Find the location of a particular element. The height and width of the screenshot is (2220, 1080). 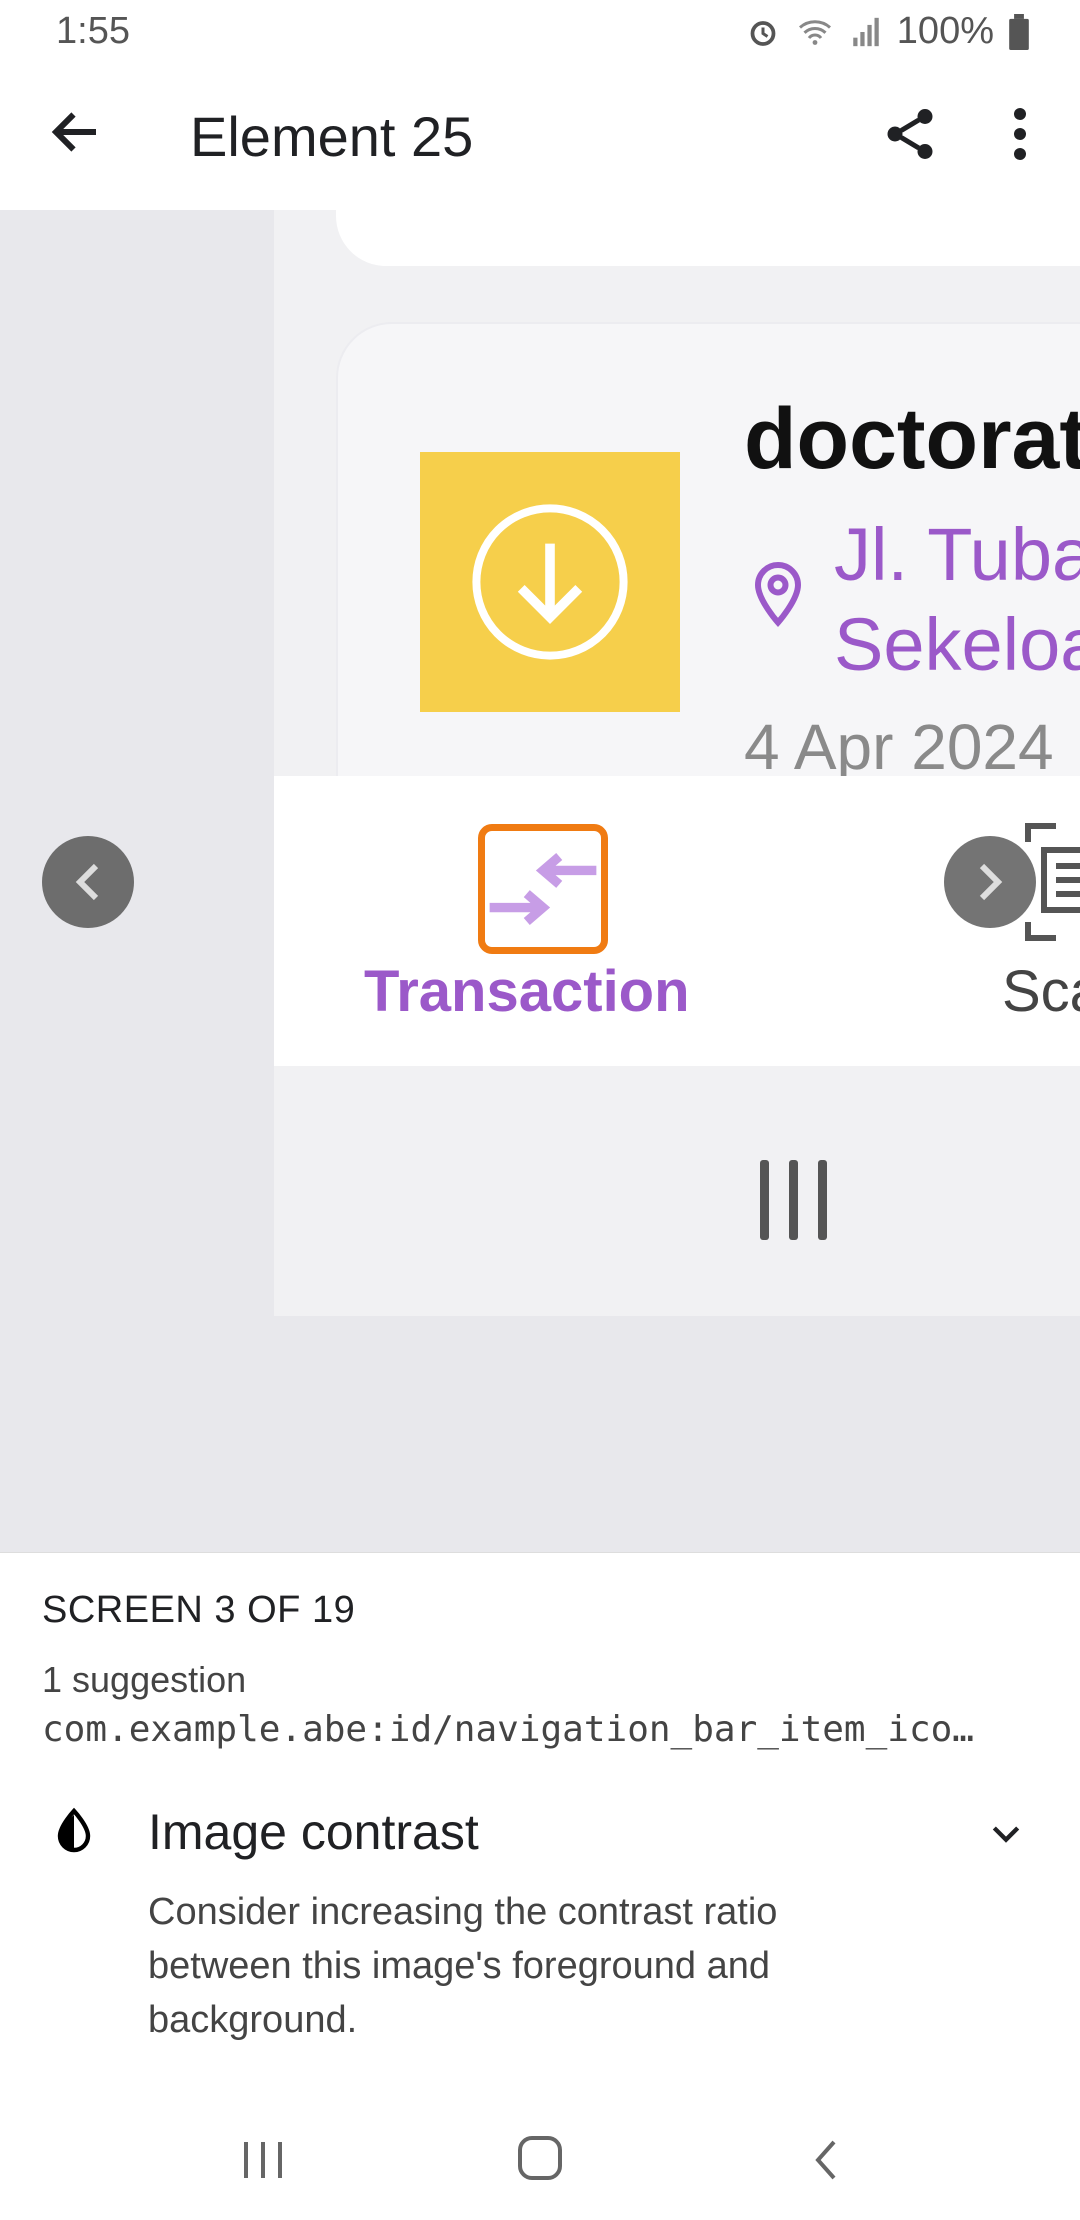

more-options-icon is located at coordinates (1020, 134).